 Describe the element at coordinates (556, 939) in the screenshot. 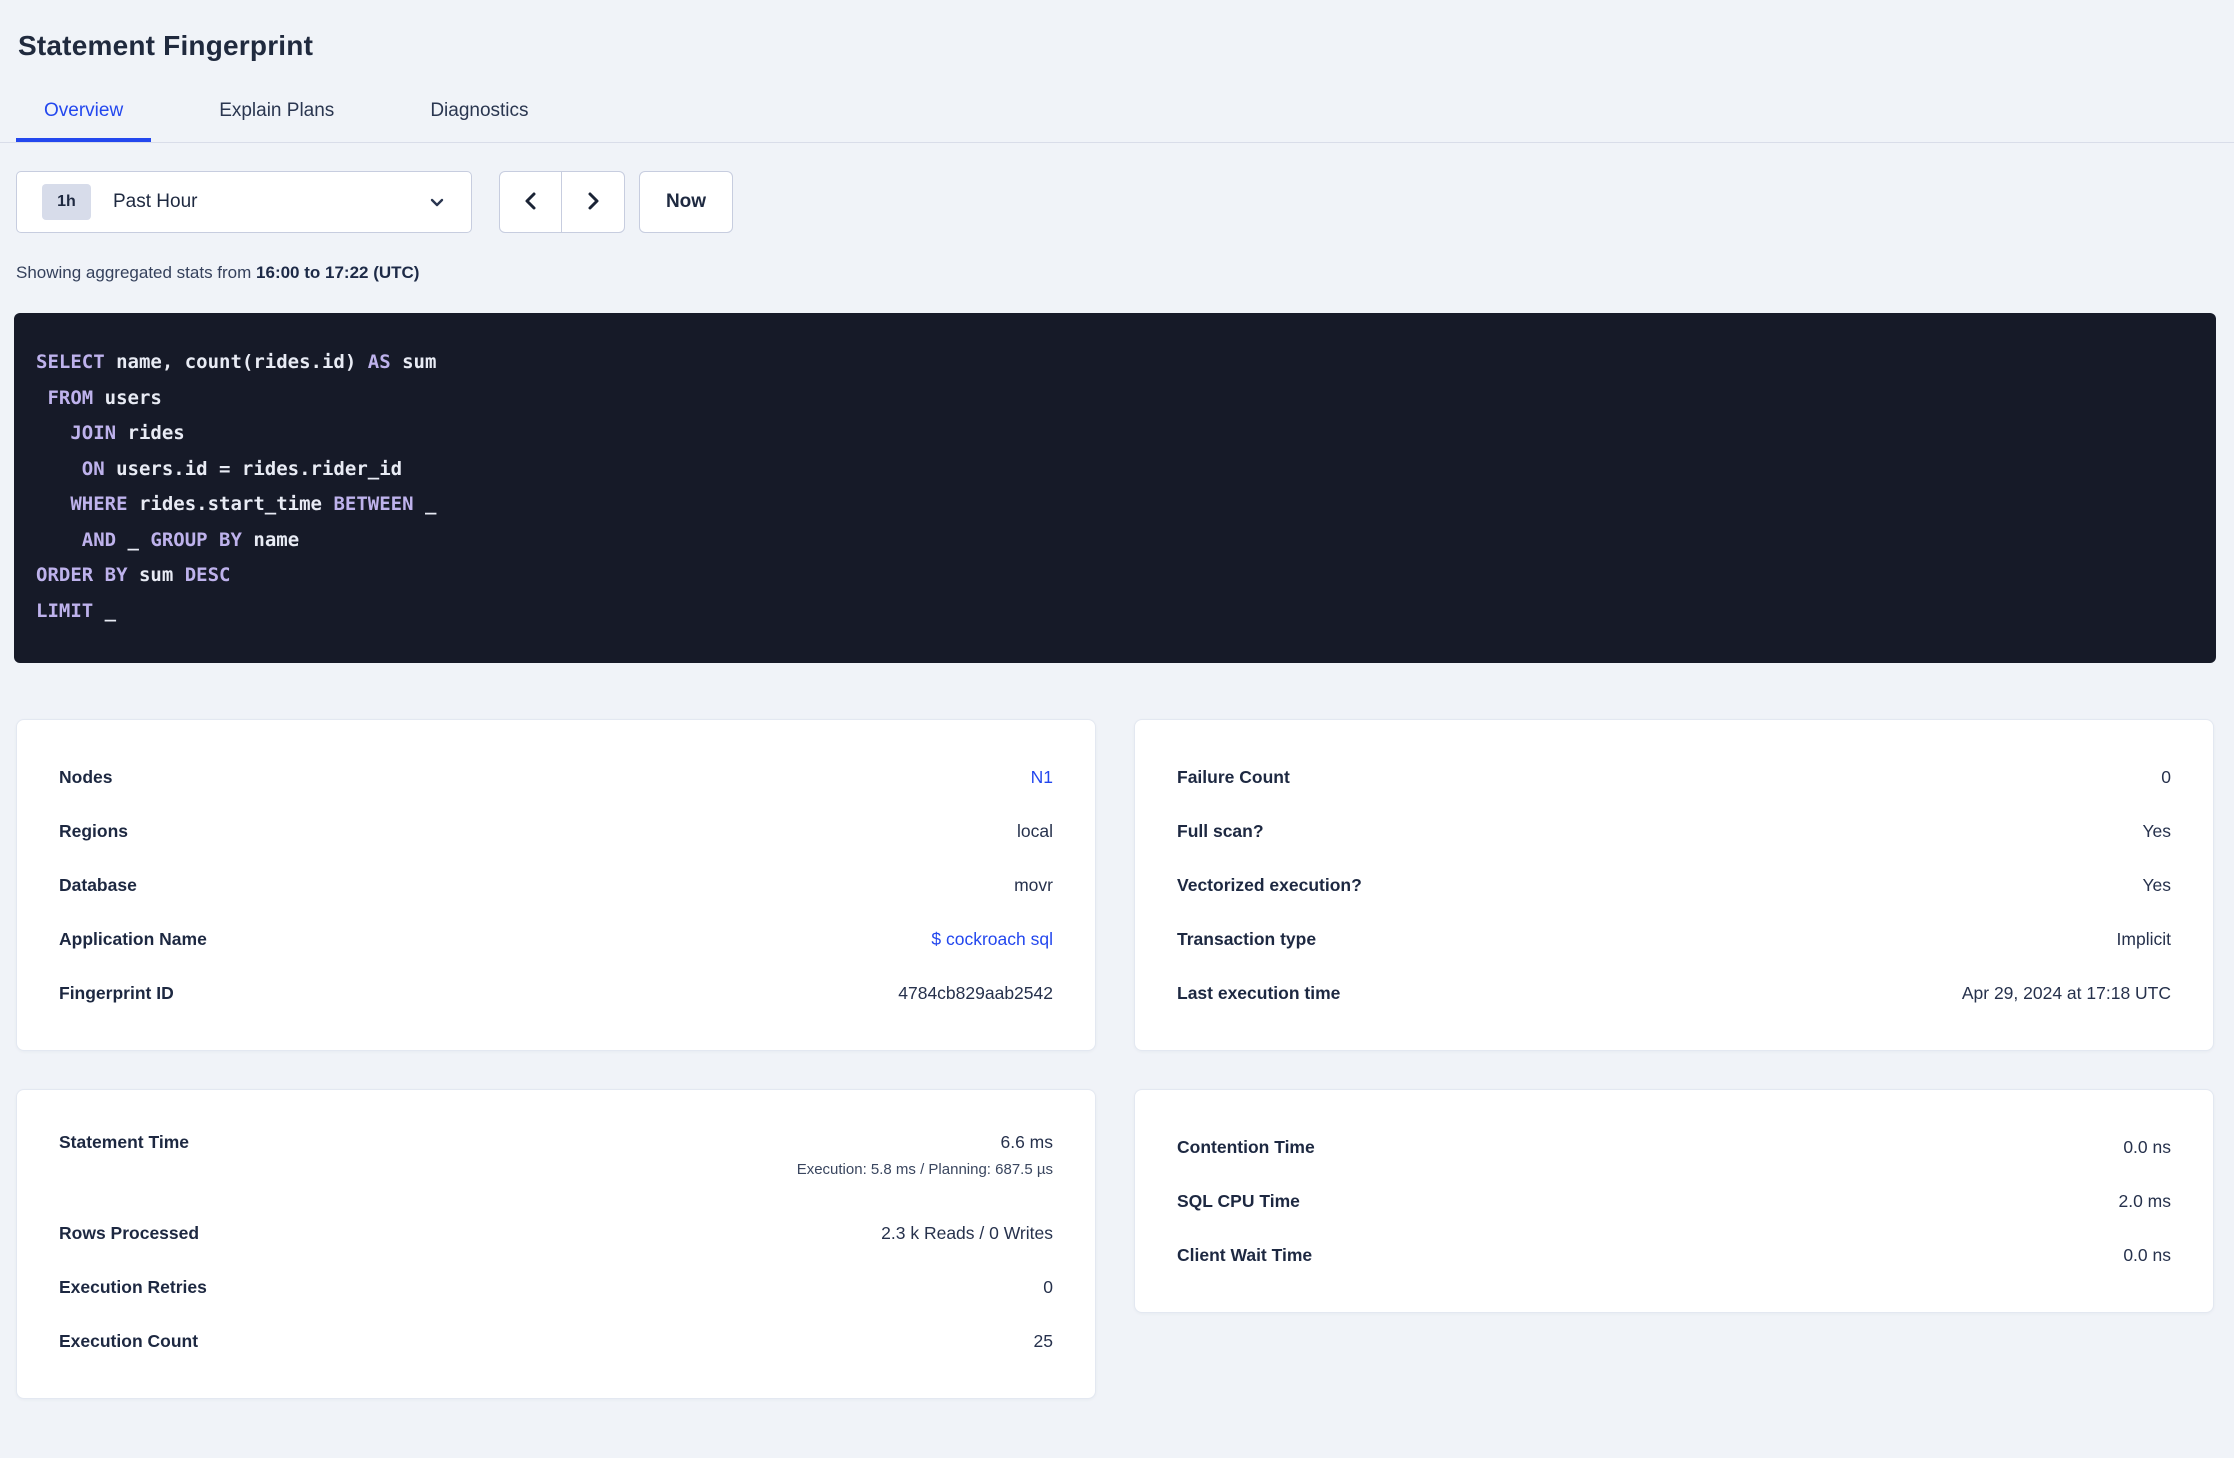

I see `application-name-row: Application Name $ cockroach sql` at that location.